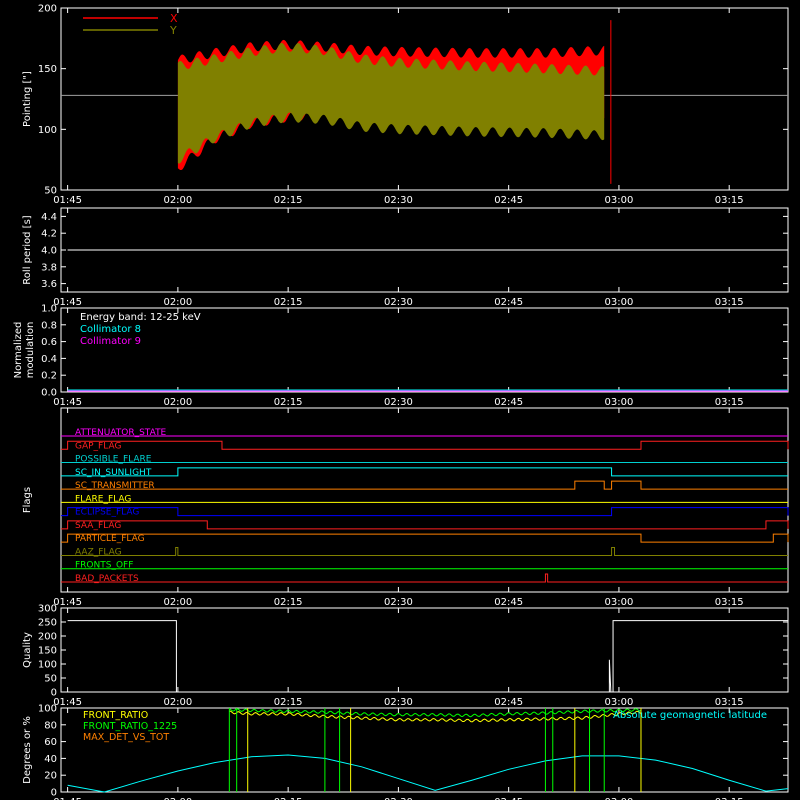  I want to click on flag-label-saa-flag: SAA_FLAG, so click(98, 526).